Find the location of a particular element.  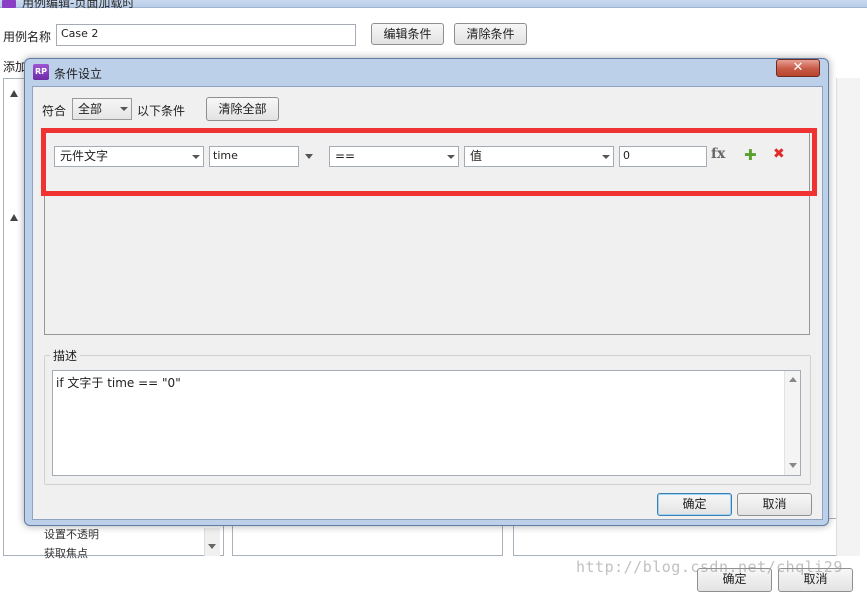

edit-conditions-button: 编辑条件 is located at coordinates (407, 34).